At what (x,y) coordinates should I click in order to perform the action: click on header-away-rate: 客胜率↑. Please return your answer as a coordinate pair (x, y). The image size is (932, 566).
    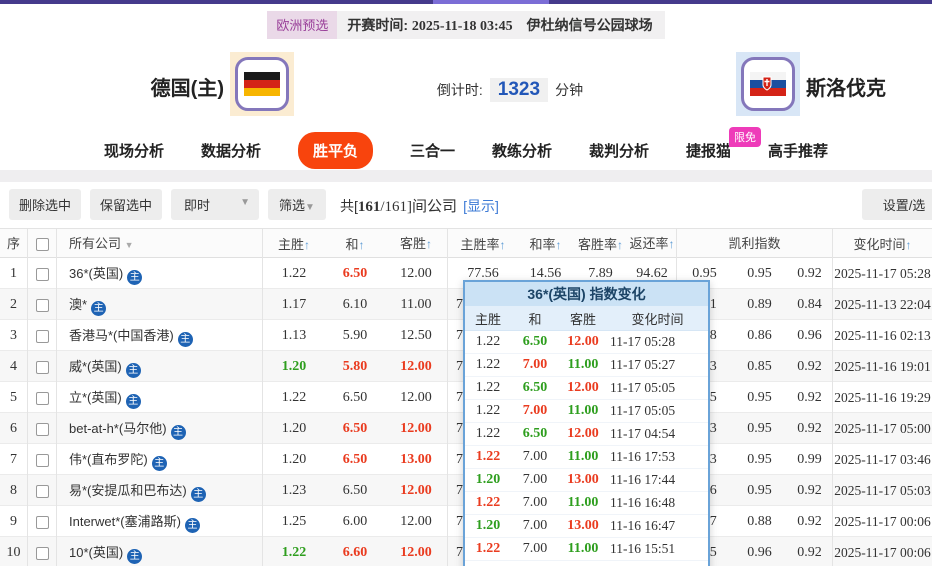
    Looking at the image, I should click on (600, 243).